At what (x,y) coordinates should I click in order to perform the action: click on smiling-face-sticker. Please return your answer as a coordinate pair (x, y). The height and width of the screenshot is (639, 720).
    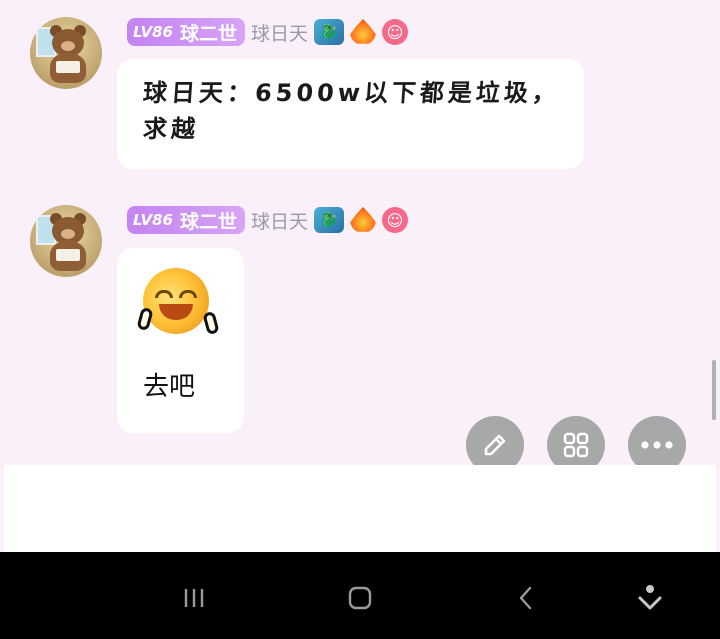
    Looking at the image, I should click on (179, 306).